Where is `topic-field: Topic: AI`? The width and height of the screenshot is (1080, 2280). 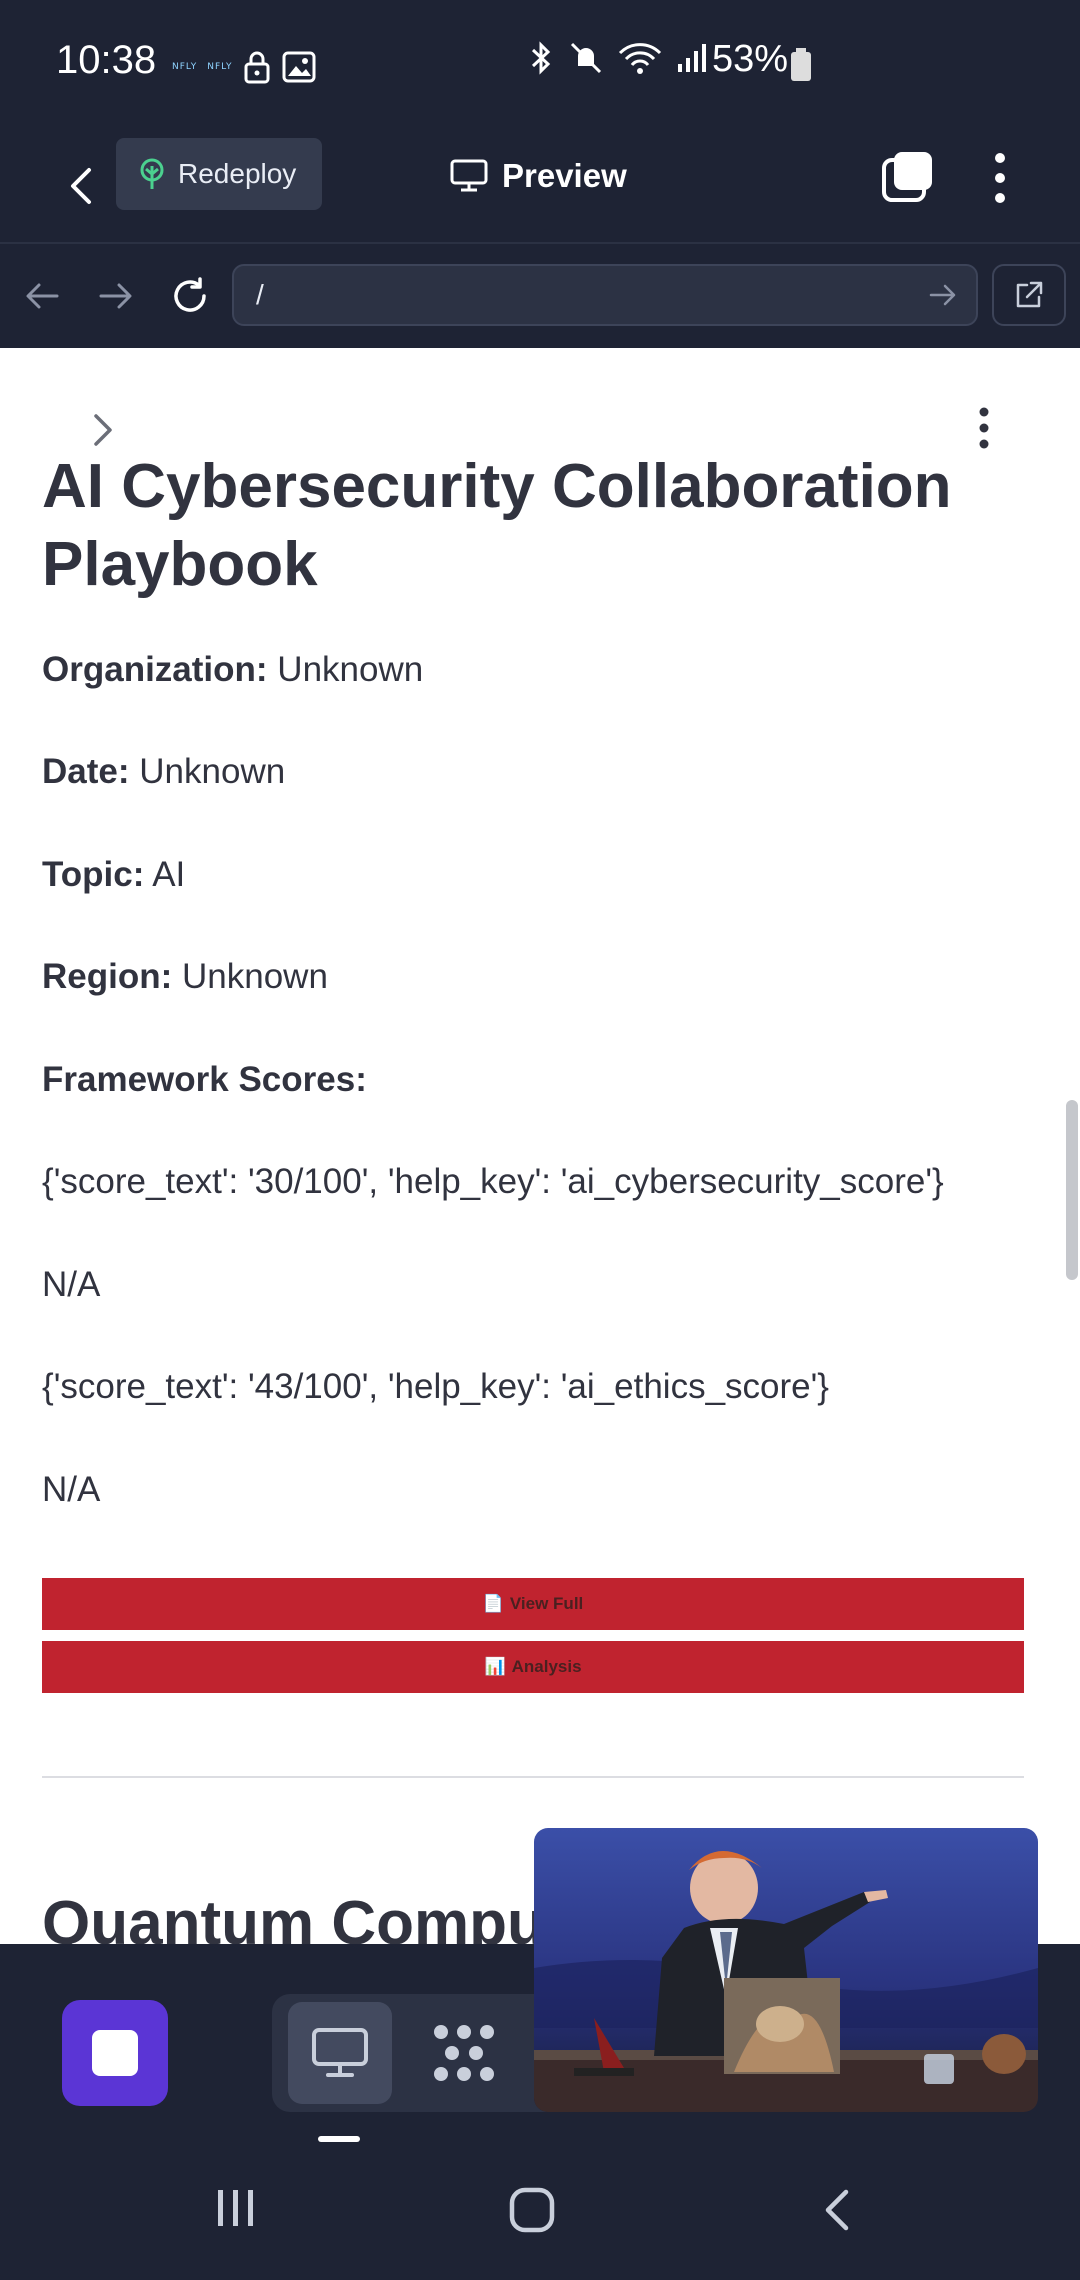
topic-field: Topic: AI is located at coordinates (113, 875).